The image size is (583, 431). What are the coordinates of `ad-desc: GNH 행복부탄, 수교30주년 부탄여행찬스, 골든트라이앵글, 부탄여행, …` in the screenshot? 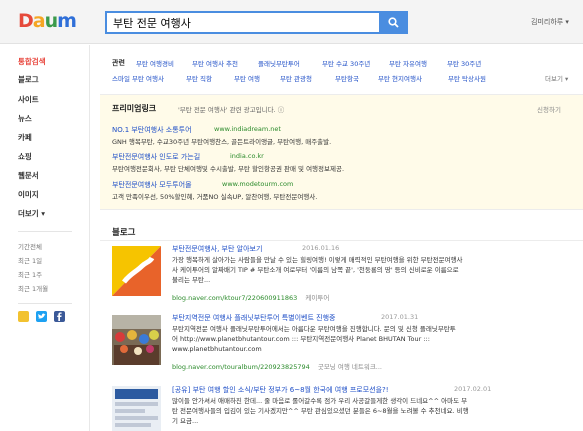 It's located at (222, 142).